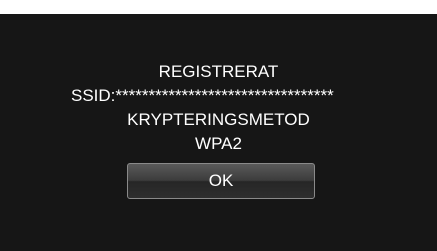 This screenshot has width=437, height=251. What do you see at coordinates (221, 181) in the screenshot?
I see `ok-button: OK` at bounding box center [221, 181].